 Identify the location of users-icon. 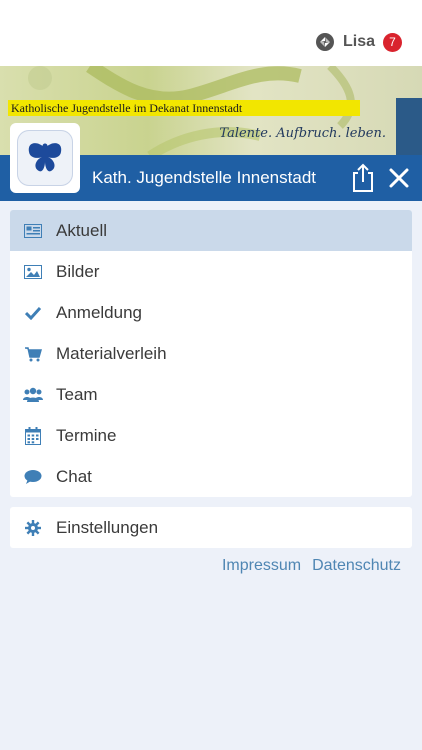
(33, 394).